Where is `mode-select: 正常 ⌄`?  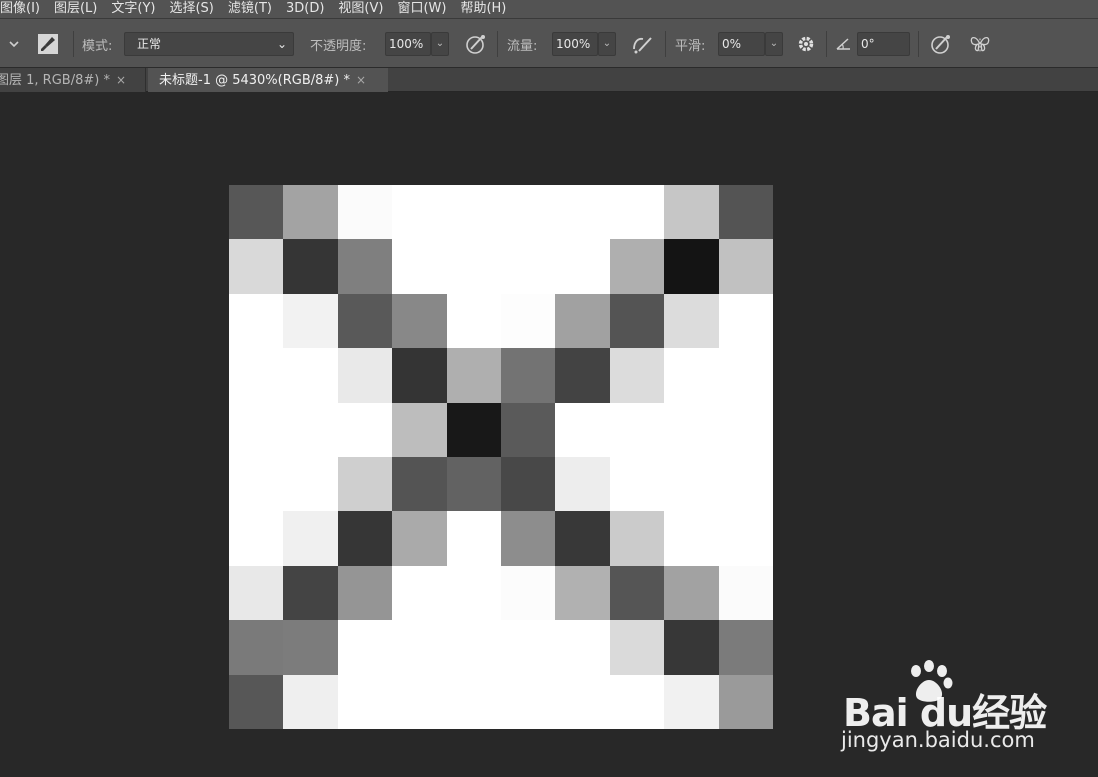
mode-select: 正常 ⌄ is located at coordinates (209, 44).